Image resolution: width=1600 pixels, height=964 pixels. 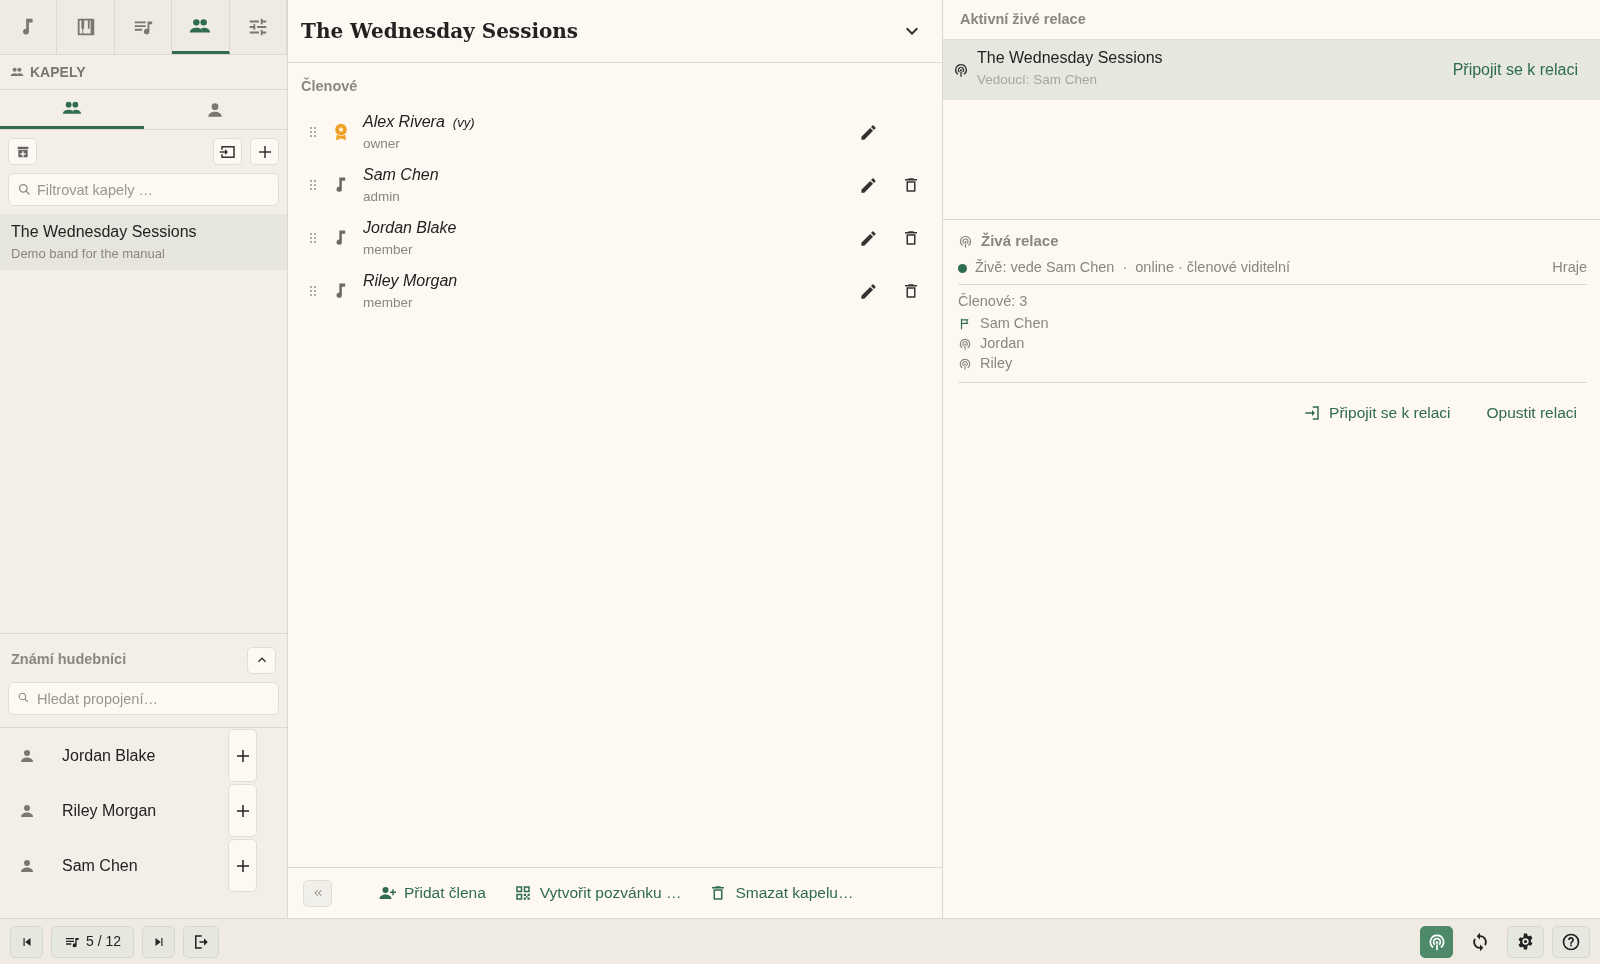 I want to click on status-detail: online · členové viditelní, so click(x=1213, y=268).